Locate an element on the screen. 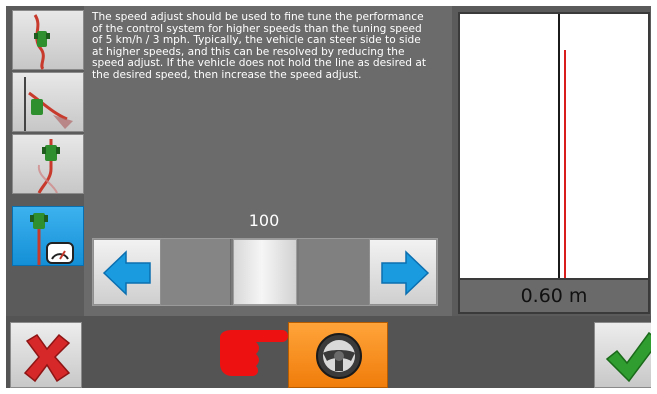 This screenshot has height=394, width=657. engage-steering-button is located at coordinates (338, 355).